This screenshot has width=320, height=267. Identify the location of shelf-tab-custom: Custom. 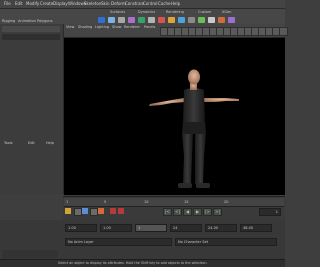
(204, 12).